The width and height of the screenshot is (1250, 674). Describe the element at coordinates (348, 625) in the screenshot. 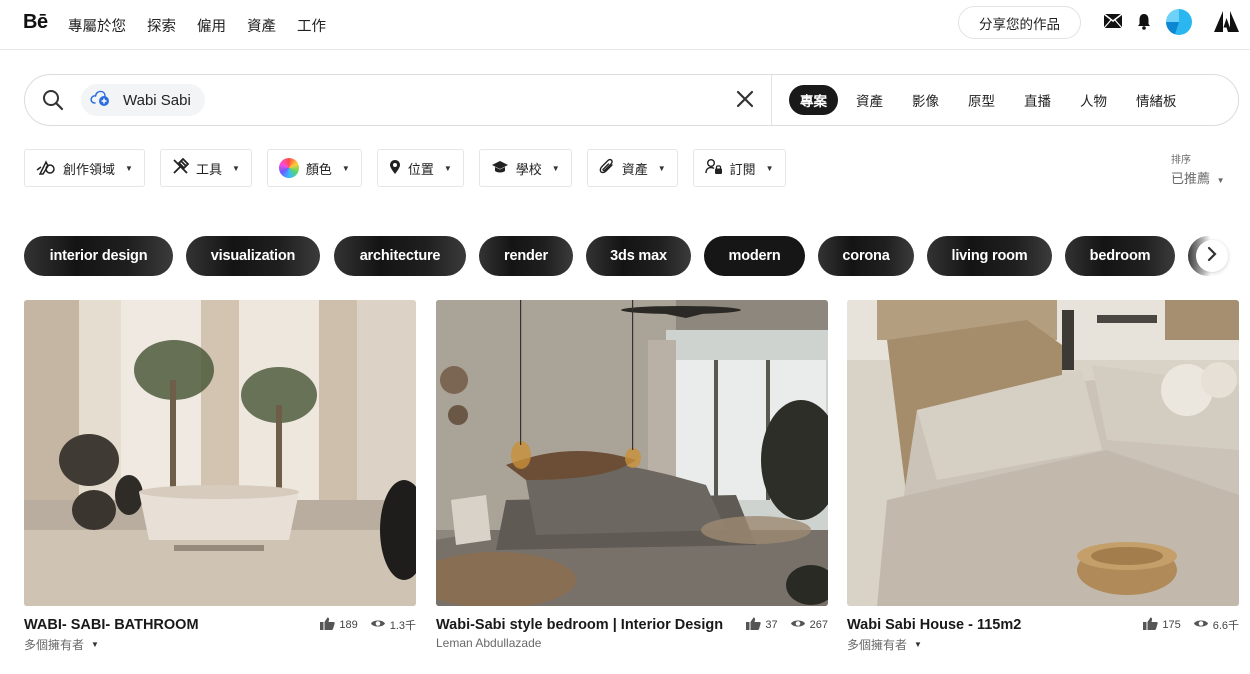

I see `likes-count: 189` at that location.